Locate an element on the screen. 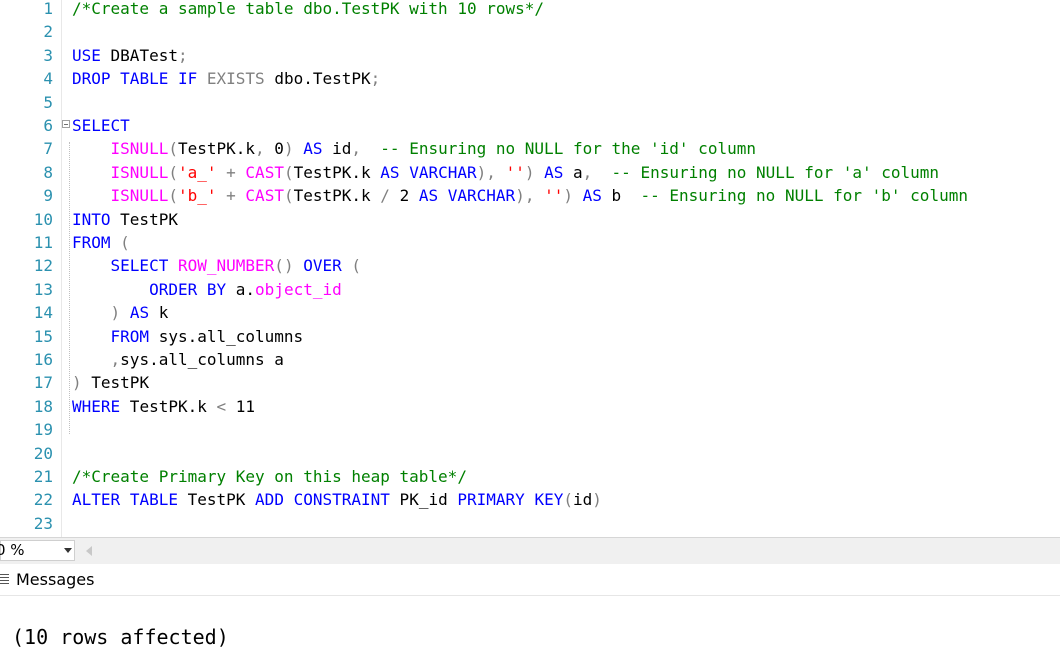  line-number: 23 is located at coordinates (43, 523).